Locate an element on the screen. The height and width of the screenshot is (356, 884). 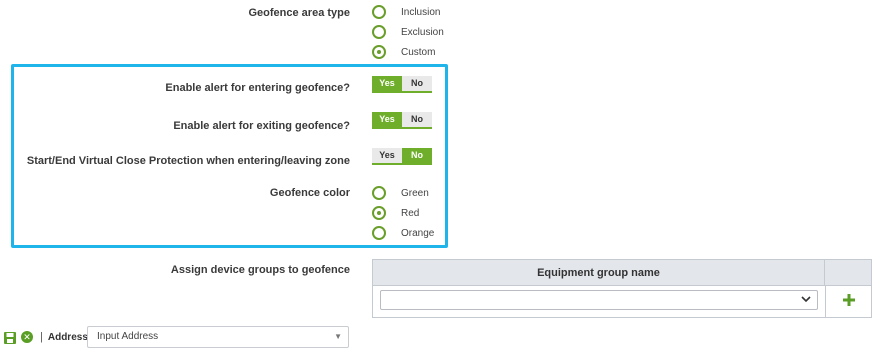
plus-icon is located at coordinates (849, 300).